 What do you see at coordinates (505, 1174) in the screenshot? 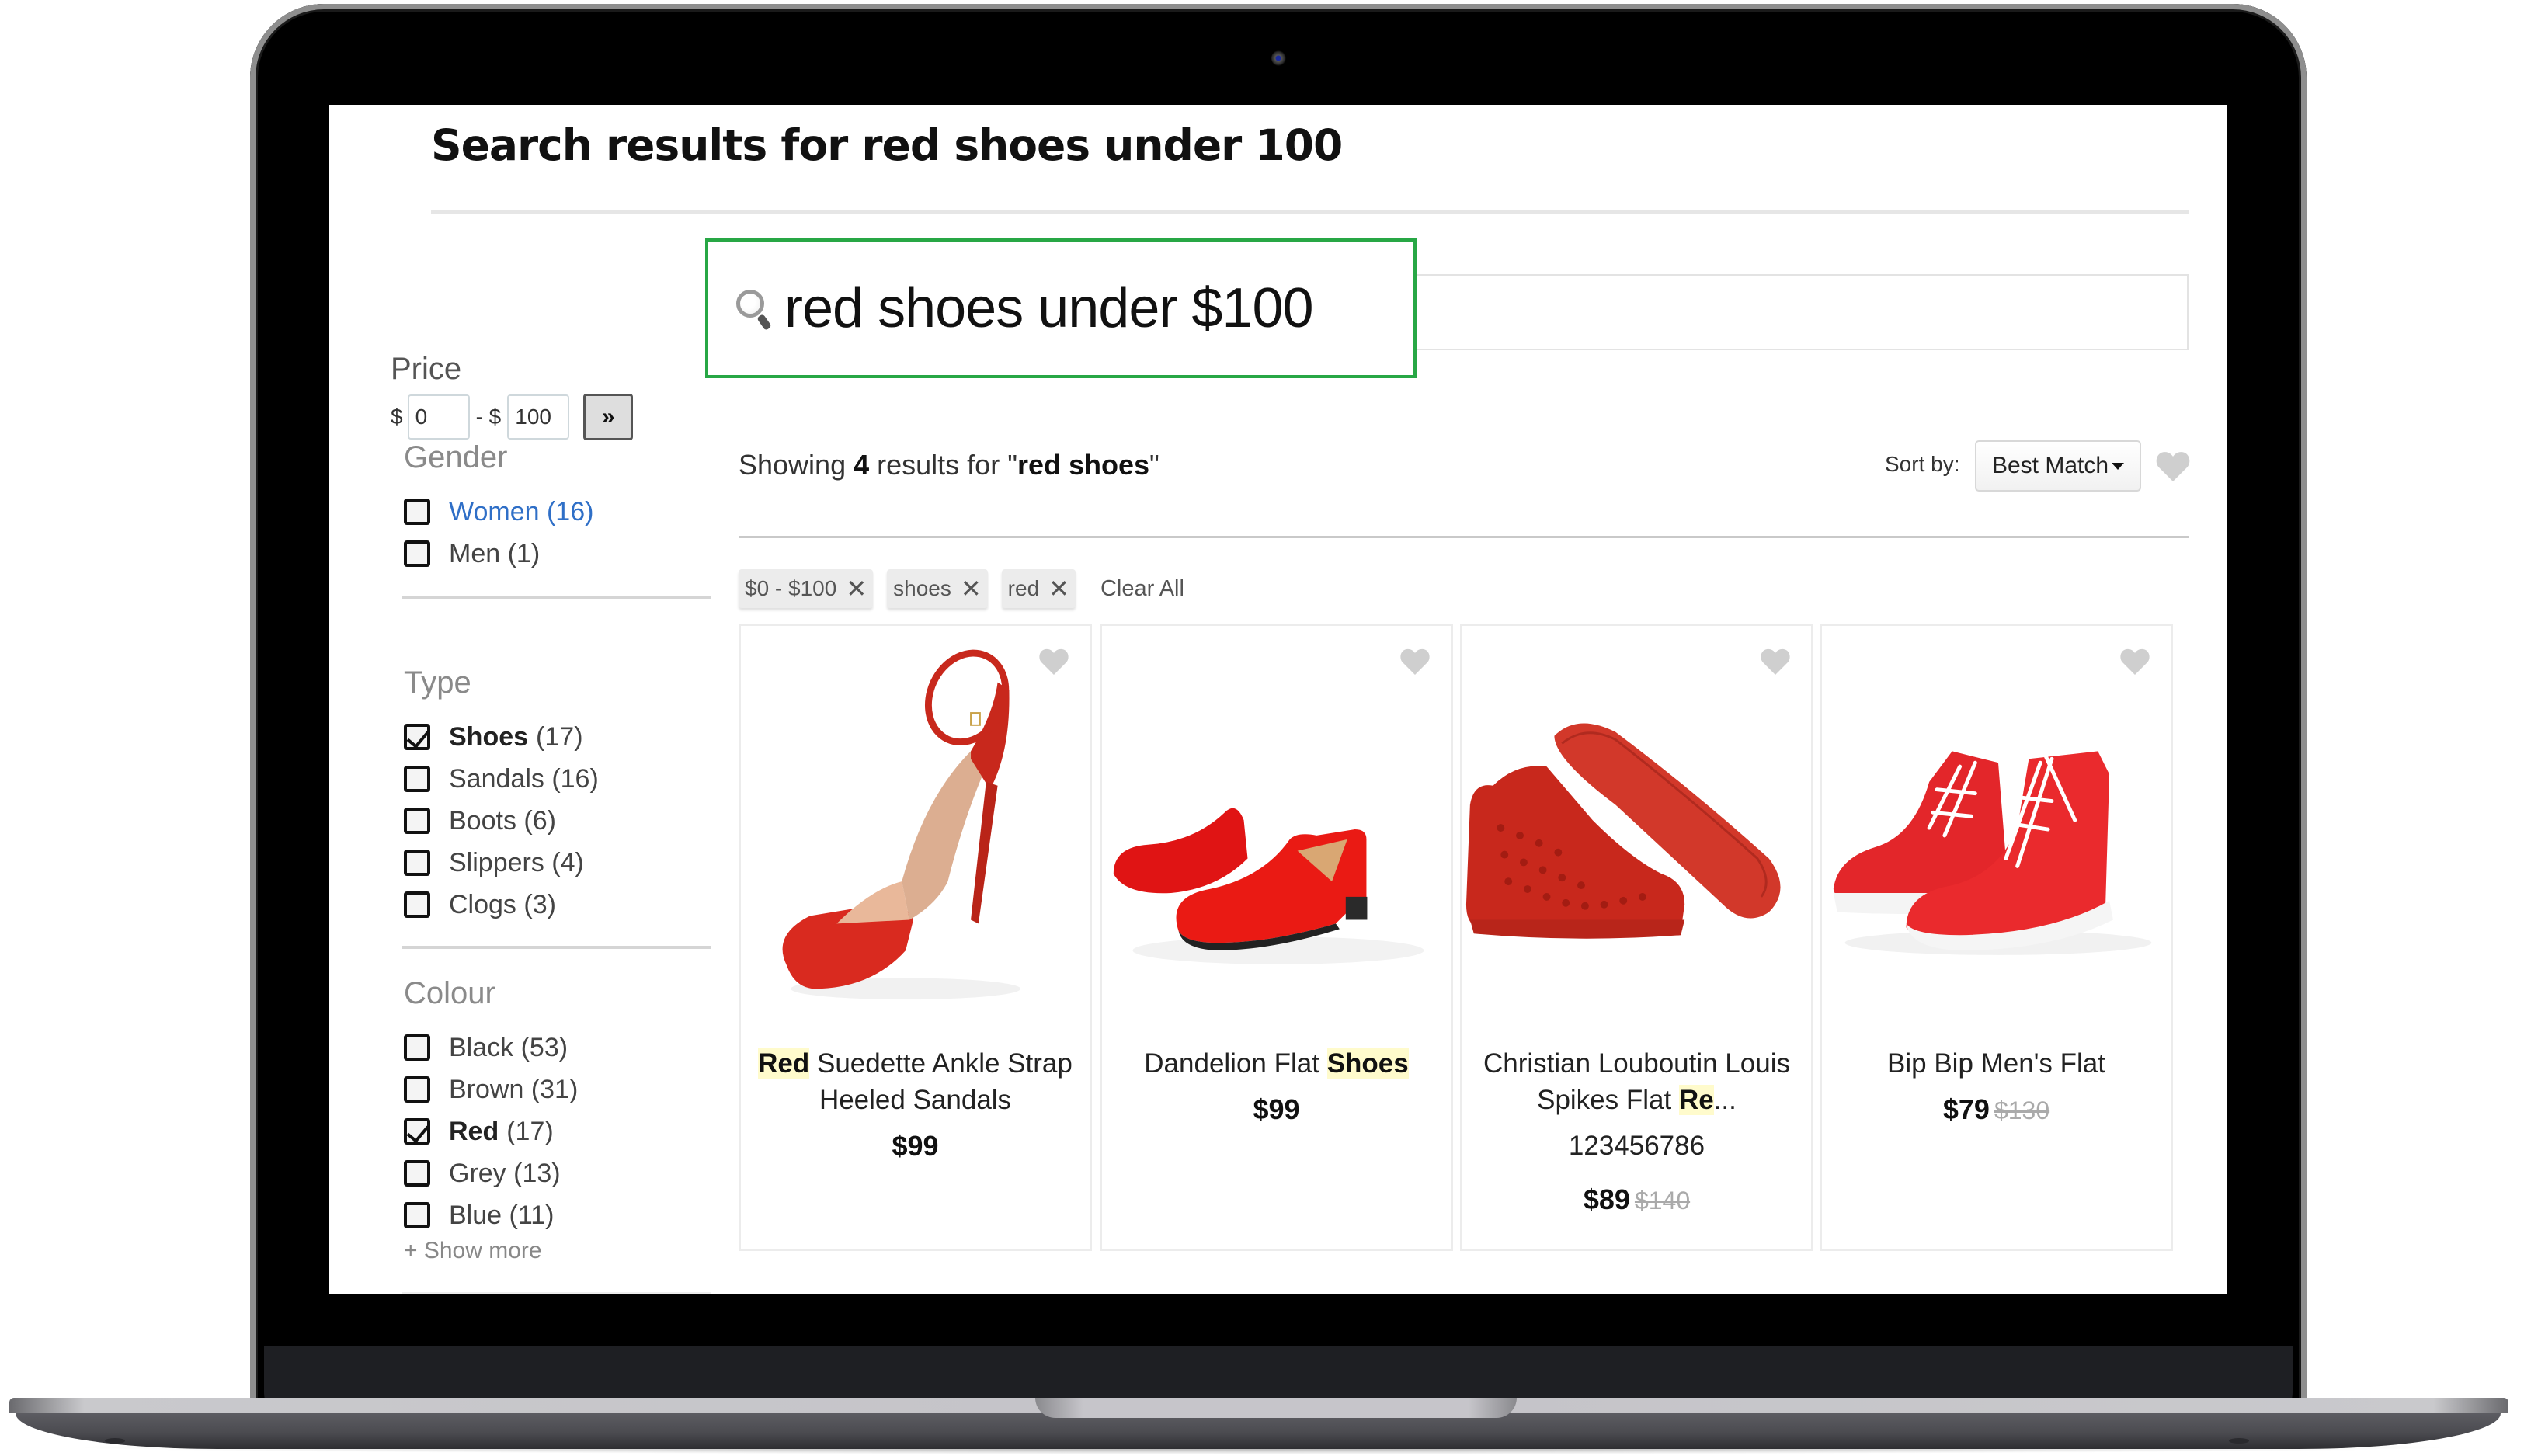
I see `option-label: Grey (13)` at bounding box center [505, 1174].